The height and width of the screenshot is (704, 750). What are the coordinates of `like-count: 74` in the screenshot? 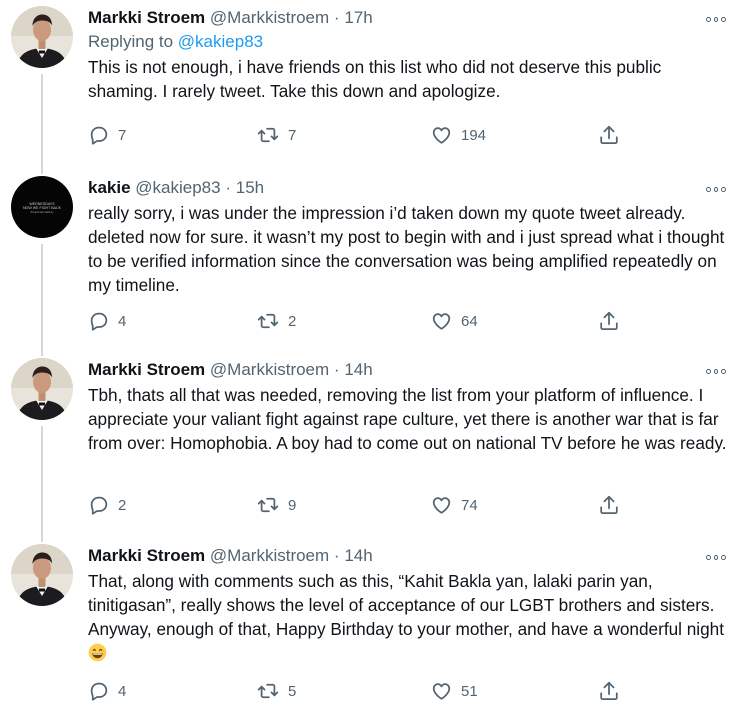 It's located at (469, 505).